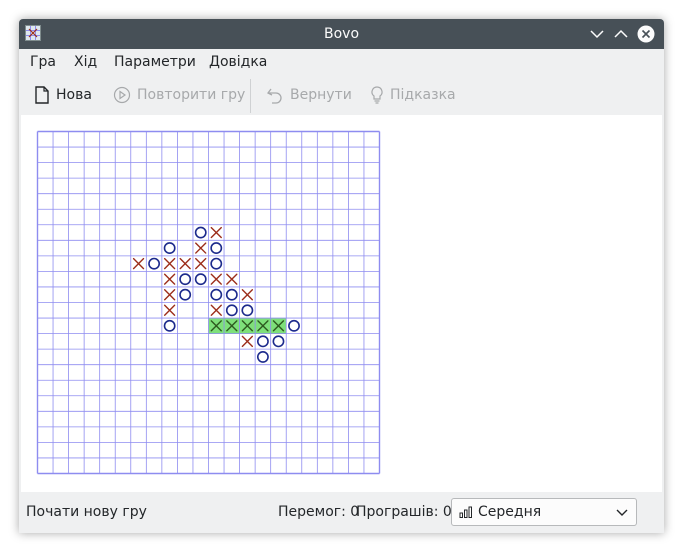  I want to click on lightbulb-icon, so click(377, 95).